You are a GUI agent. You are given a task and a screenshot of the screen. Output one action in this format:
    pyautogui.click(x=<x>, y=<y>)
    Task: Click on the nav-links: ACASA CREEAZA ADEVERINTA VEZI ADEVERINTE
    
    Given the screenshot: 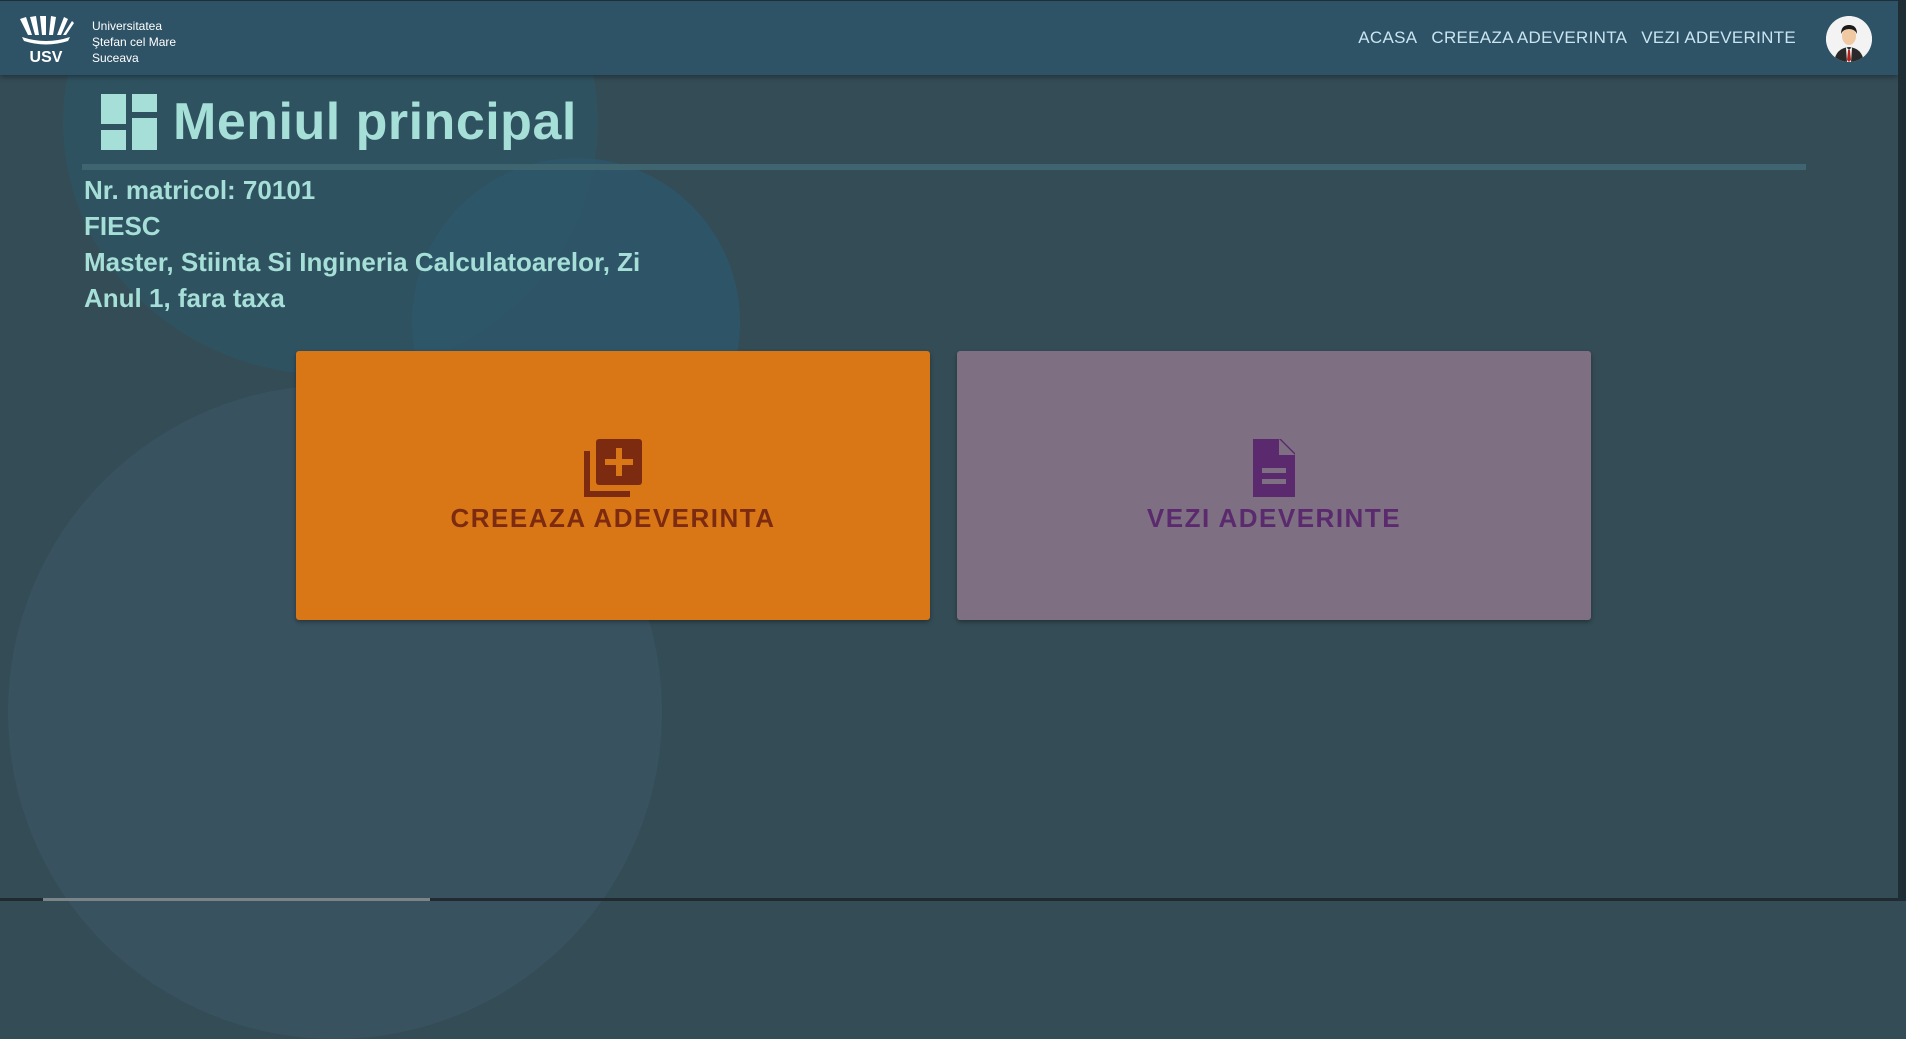 What is the action you would take?
    pyautogui.click(x=1577, y=38)
    